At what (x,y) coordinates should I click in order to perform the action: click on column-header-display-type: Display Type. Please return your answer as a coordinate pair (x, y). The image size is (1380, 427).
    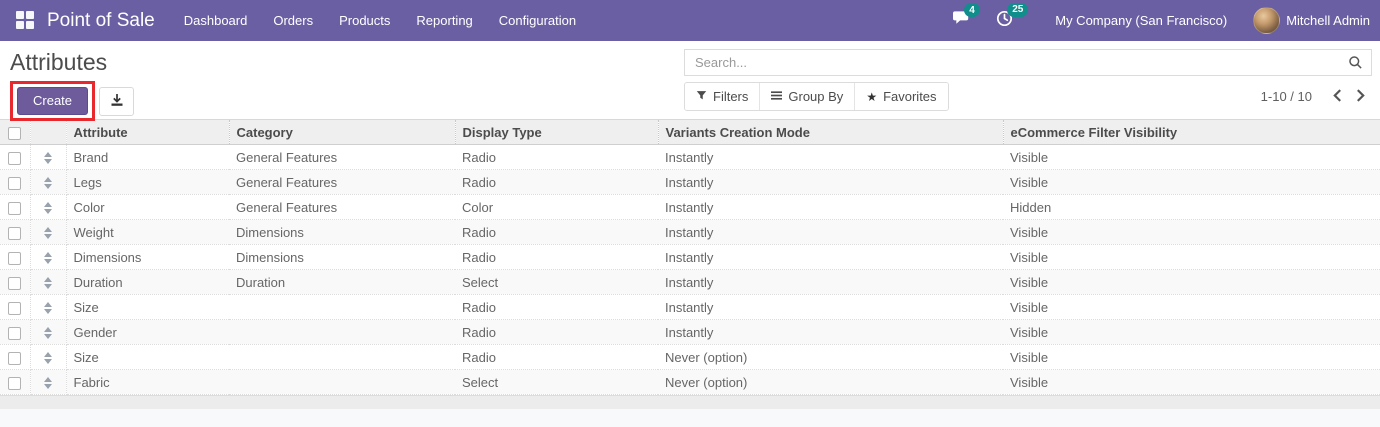
    Looking at the image, I should click on (557, 132).